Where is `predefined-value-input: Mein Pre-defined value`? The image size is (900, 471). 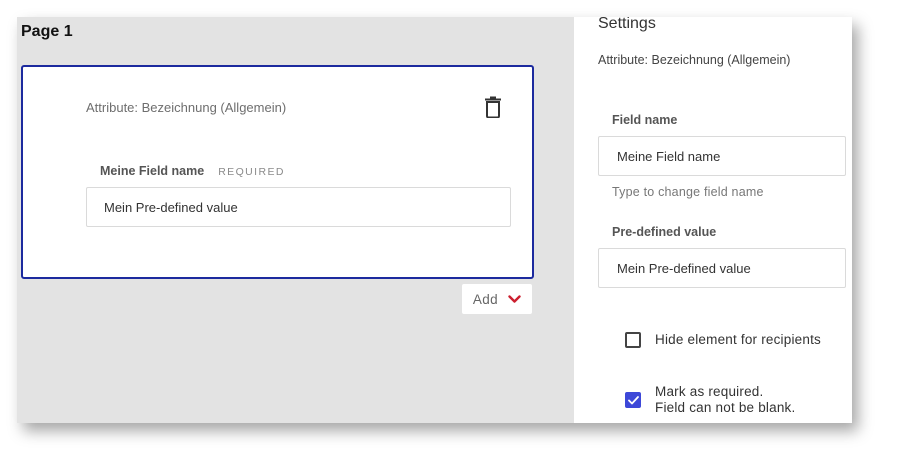
predefined-value-input: Mein Pre-defined value is located at coordinates (722, 268).